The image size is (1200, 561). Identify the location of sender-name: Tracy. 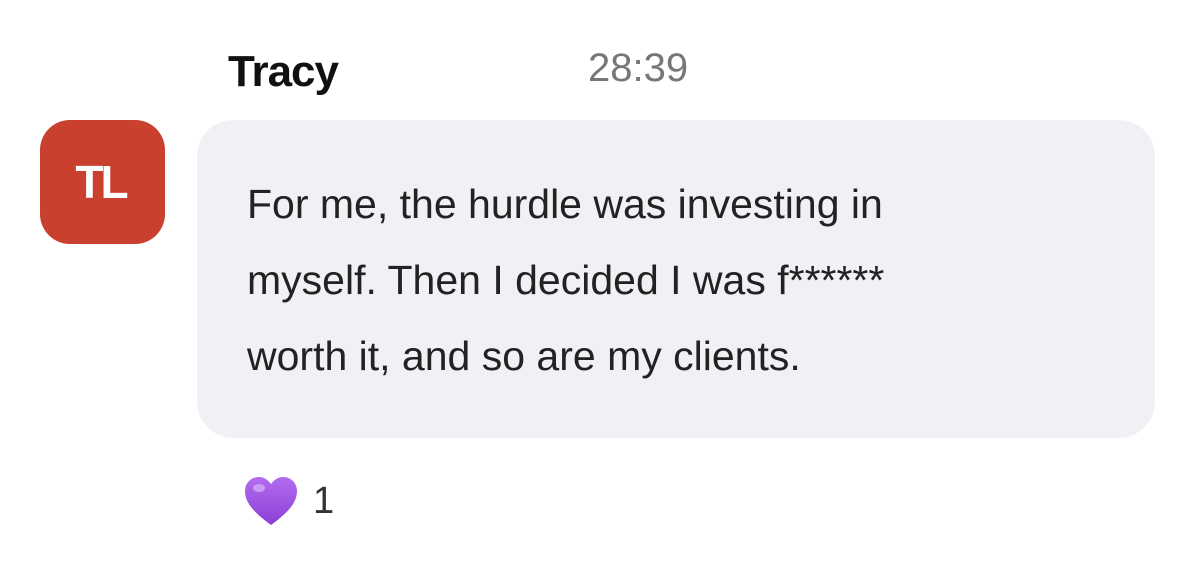
(283, 72).